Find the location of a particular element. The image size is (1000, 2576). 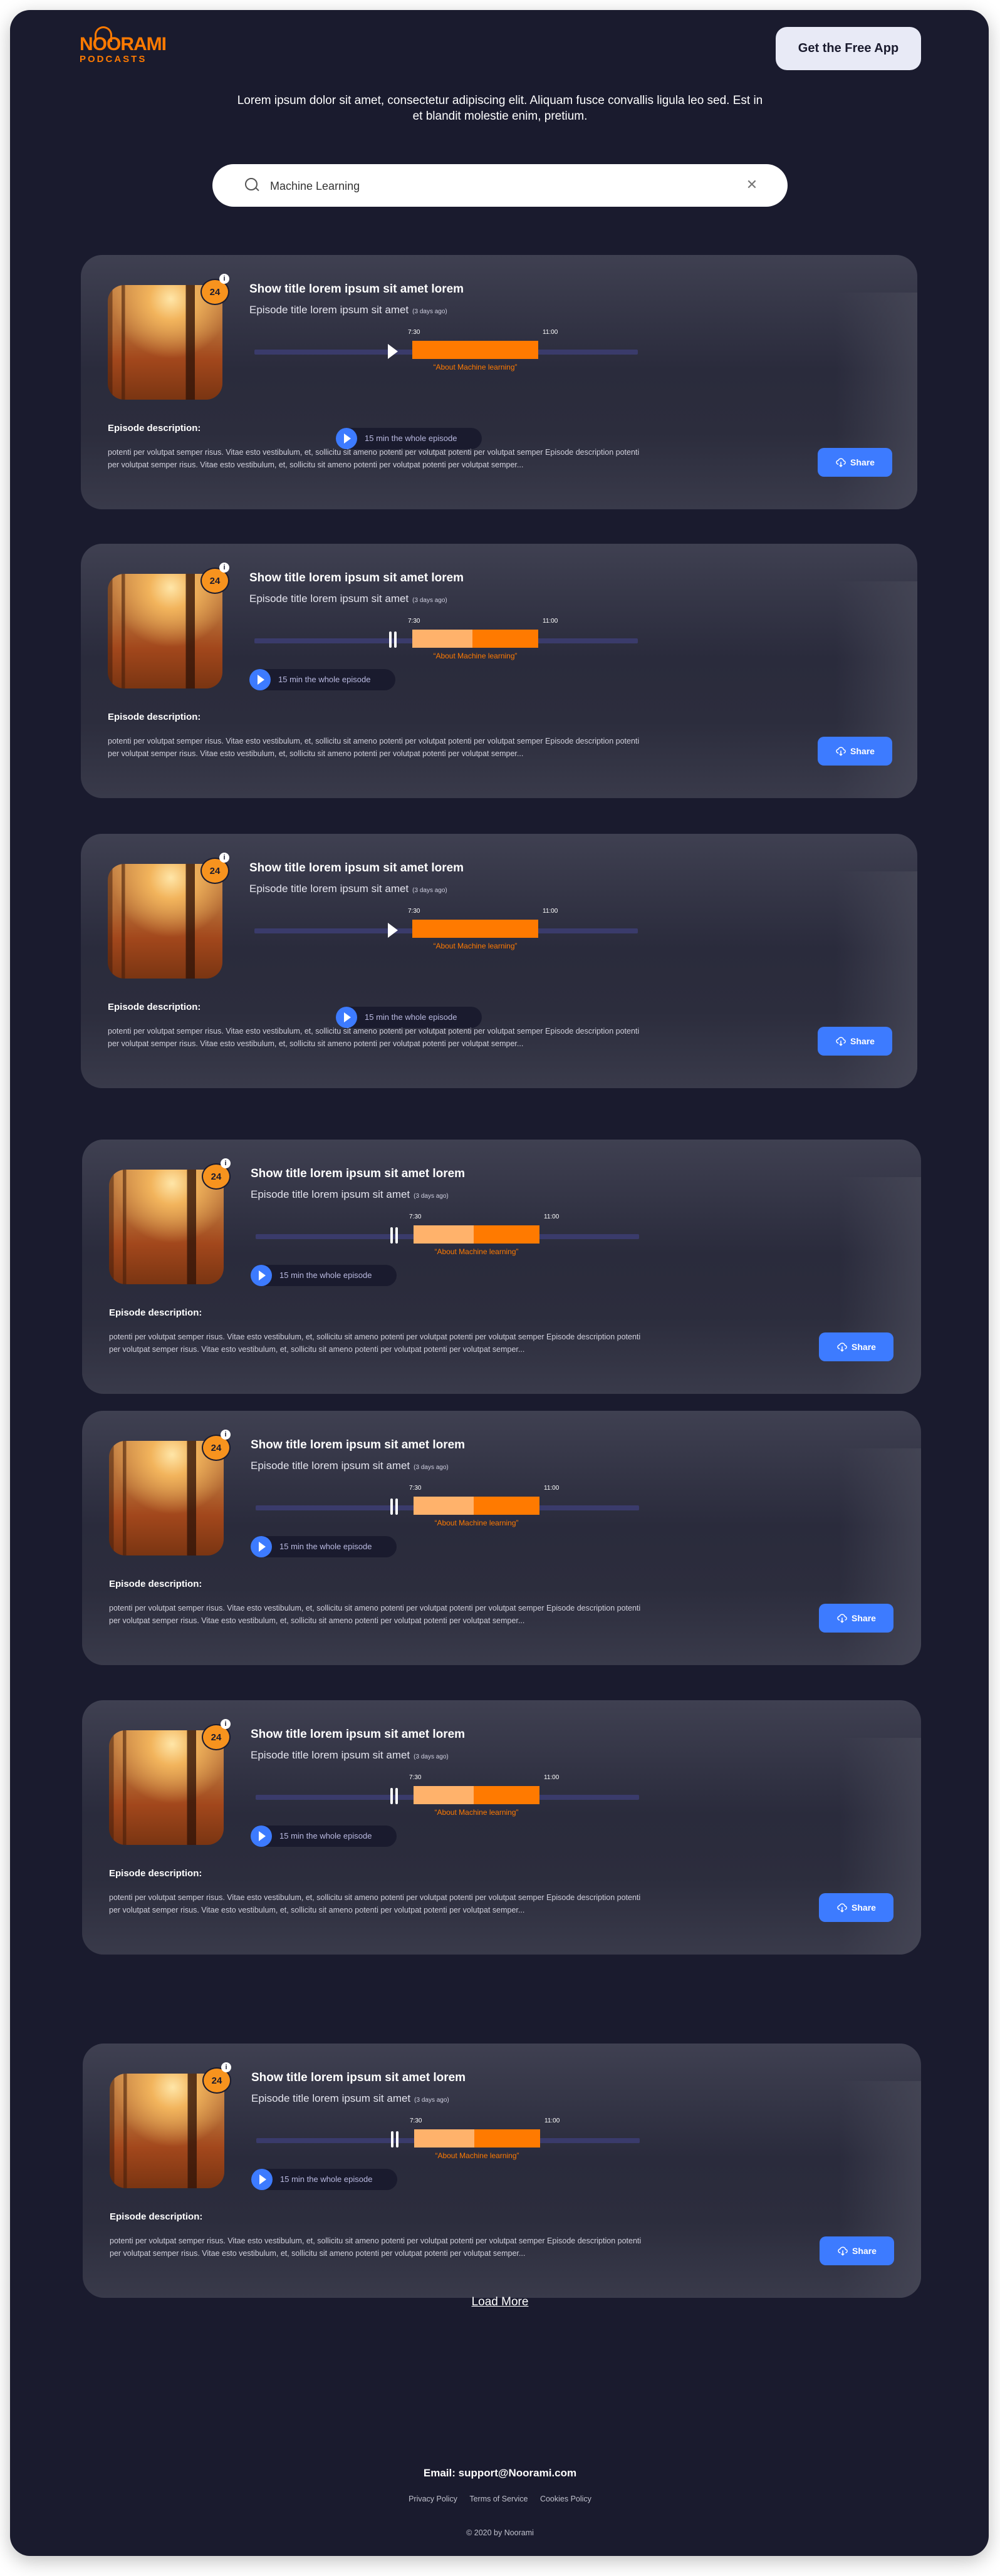

segment-end-time: 11:00 is located at coordinates (550, 621).